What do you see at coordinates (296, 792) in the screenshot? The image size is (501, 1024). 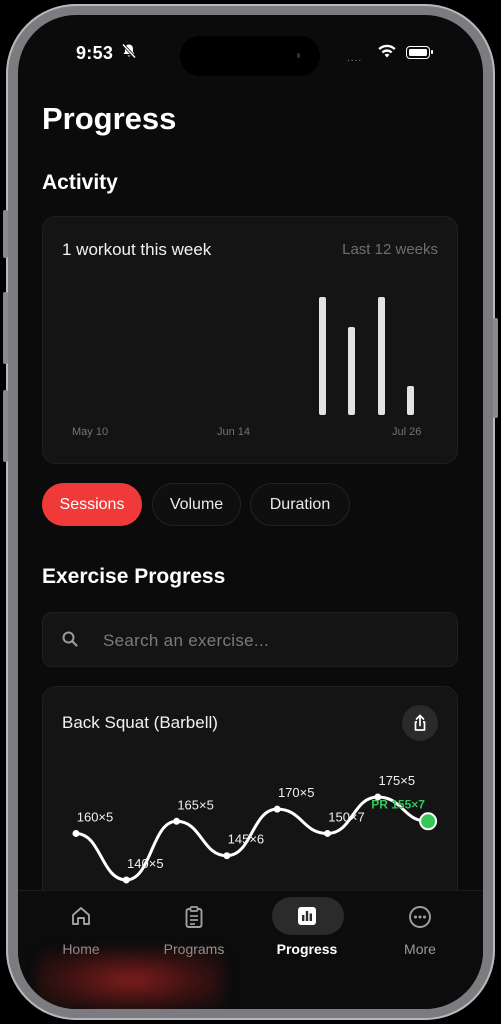 I see `data-label: 170×5` at bounding box center [296, 792].